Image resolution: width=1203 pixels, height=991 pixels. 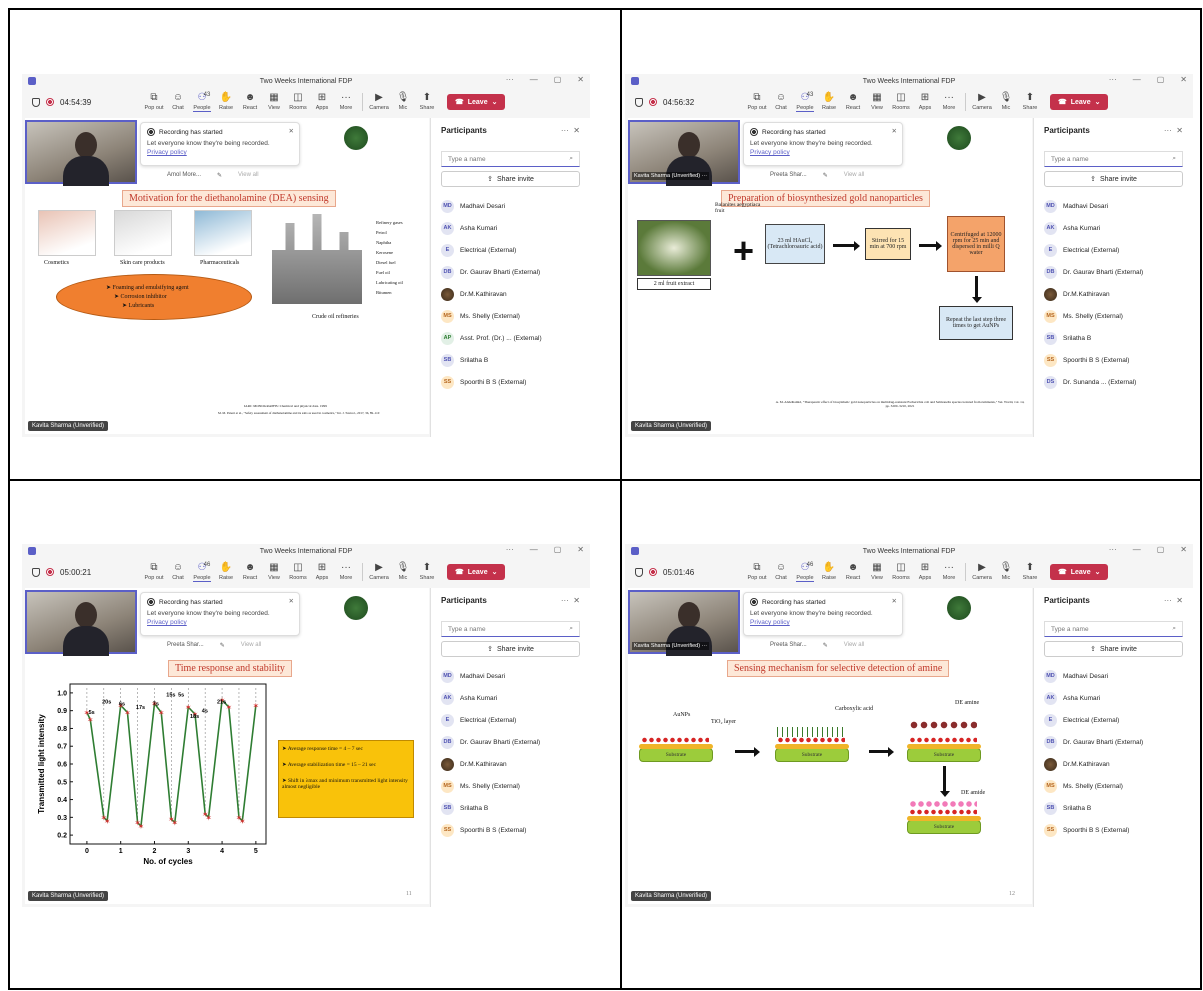 What do you see at coordinates (1113, 272) in the screenshot?
I see `participant-item: DB Dr. Gaurav Bharti (External)` at bounding box center [1113, 272].